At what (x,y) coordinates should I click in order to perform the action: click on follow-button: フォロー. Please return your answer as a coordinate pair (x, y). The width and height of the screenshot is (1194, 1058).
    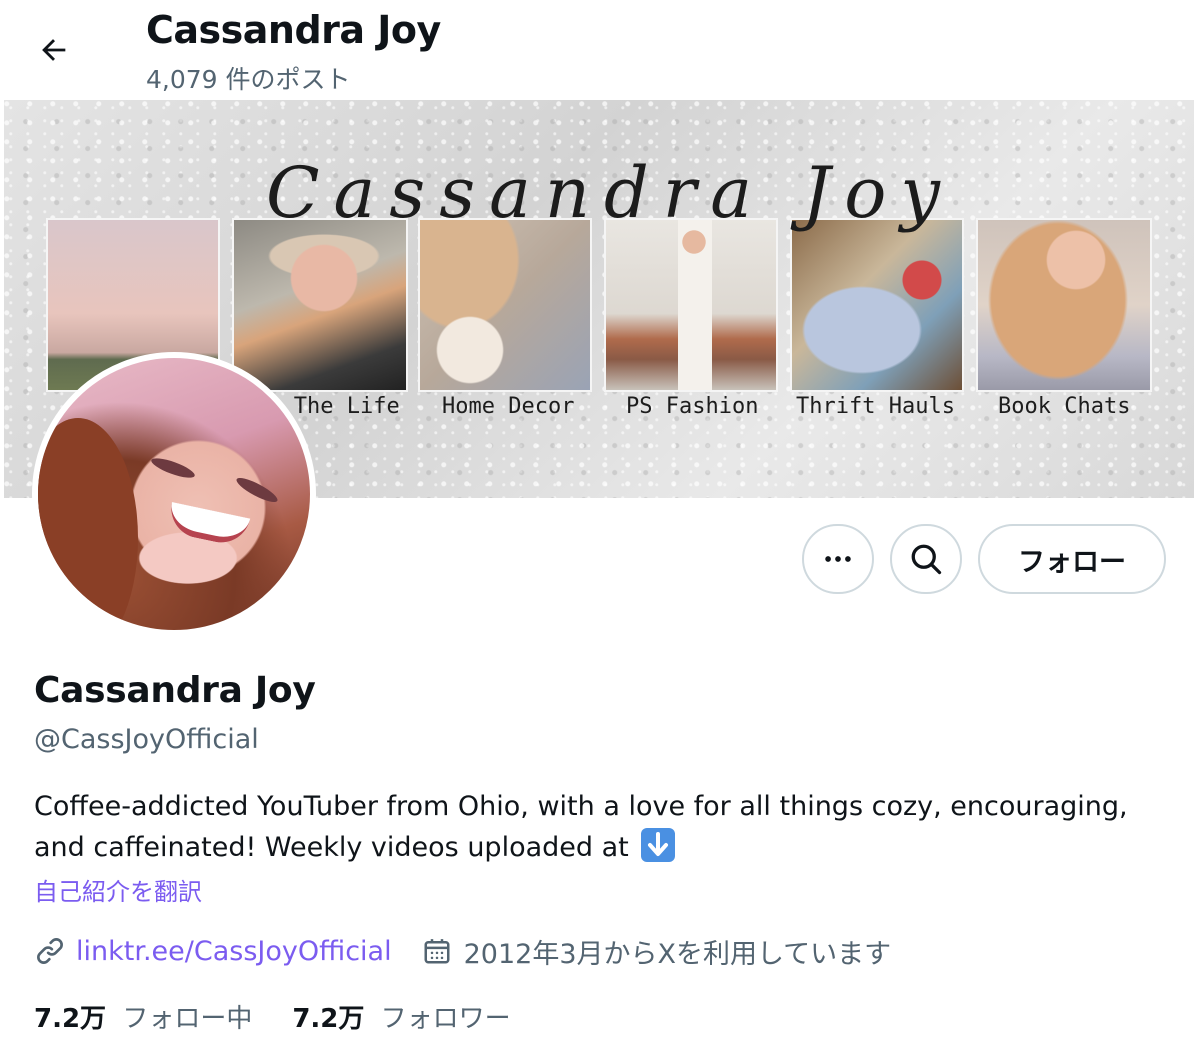
    Looking at the image, I should click on (1072, 559).